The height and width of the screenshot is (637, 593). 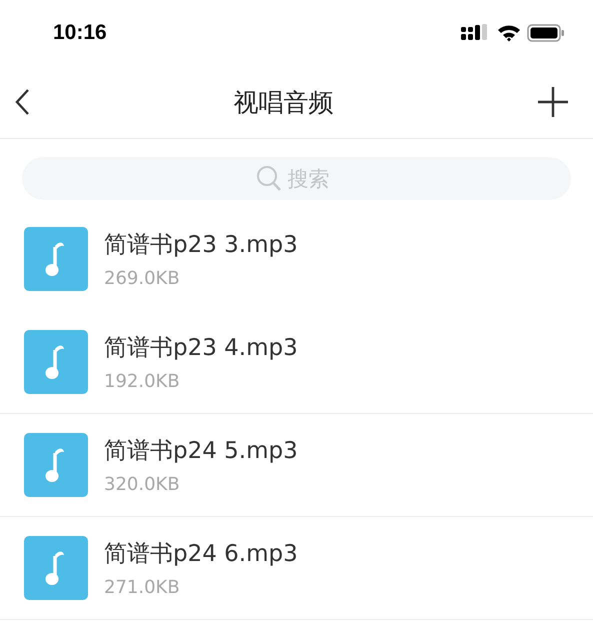 I want to click on file-size: 320.0KB, so click(x=142, y=484).